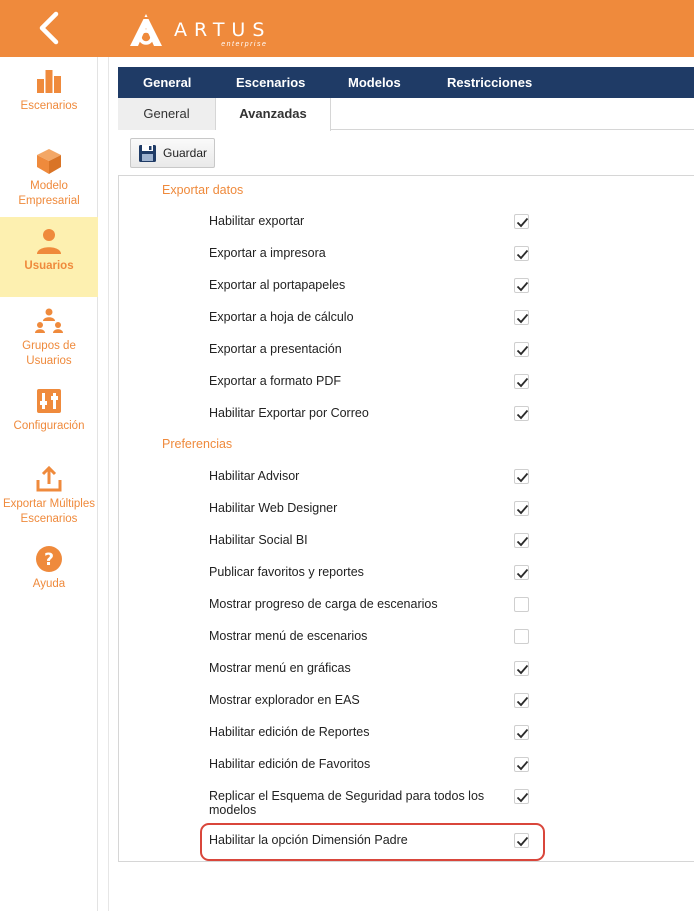 The width and height of the screenshot is (694, 911). Describe the element at coordinates (223, 30) in the screenshot. I see `brand-name: ARTUS` at that location.